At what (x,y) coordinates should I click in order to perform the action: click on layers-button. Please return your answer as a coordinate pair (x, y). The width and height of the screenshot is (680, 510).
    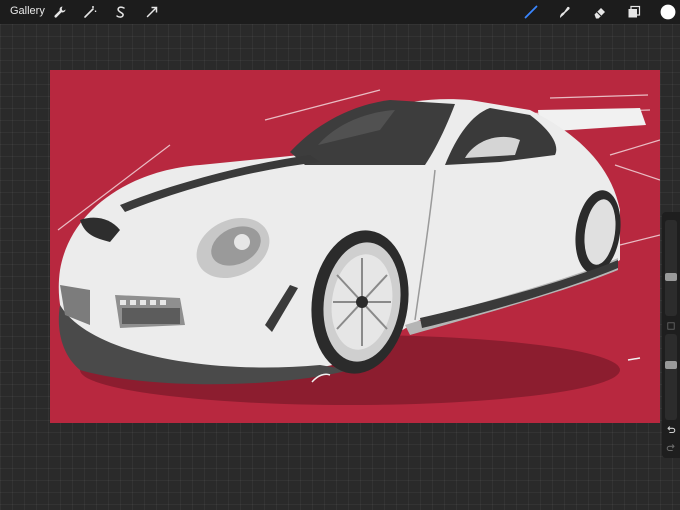
    Looking at the image, I should click on (634, 12).